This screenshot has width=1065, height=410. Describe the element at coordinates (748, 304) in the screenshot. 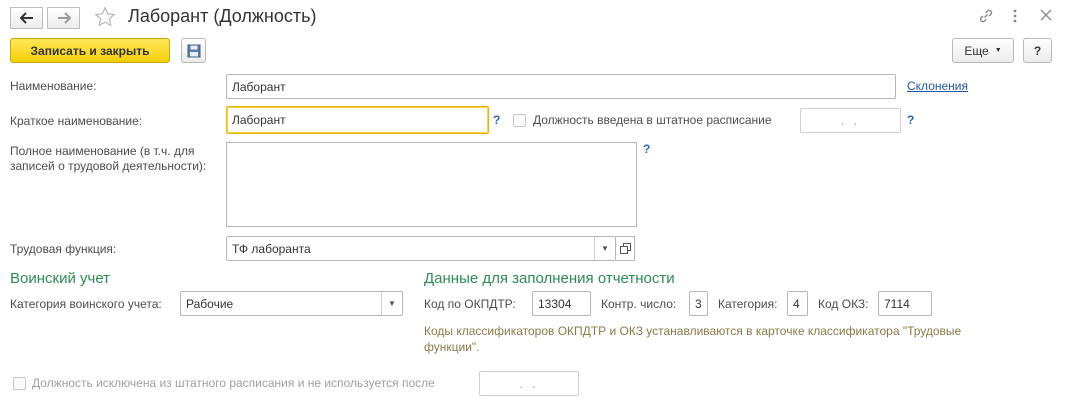

I see `category-label: Категория:` at that location.